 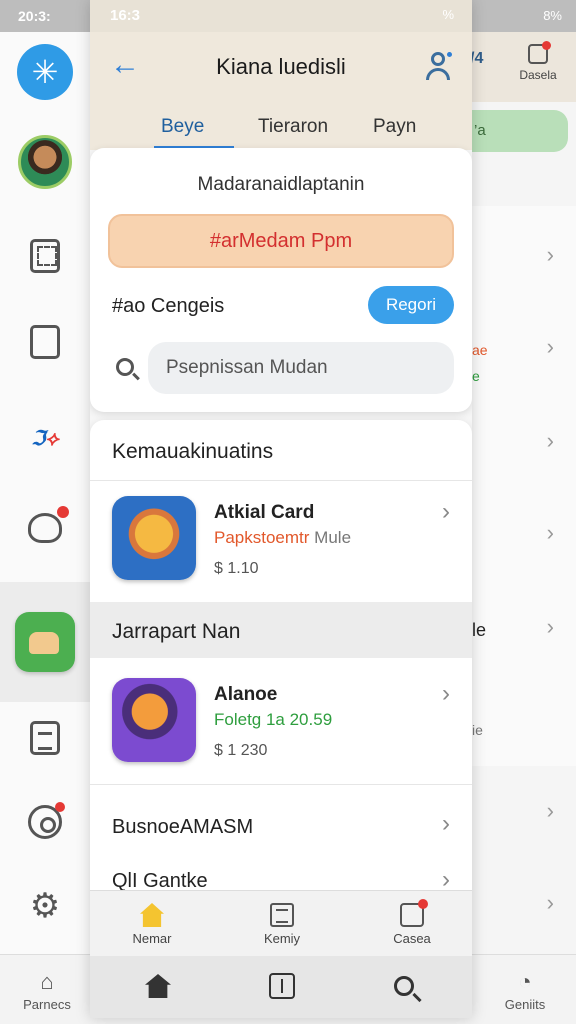 I want to click on background-top-button: Dasela, so click(x=538, y=61).